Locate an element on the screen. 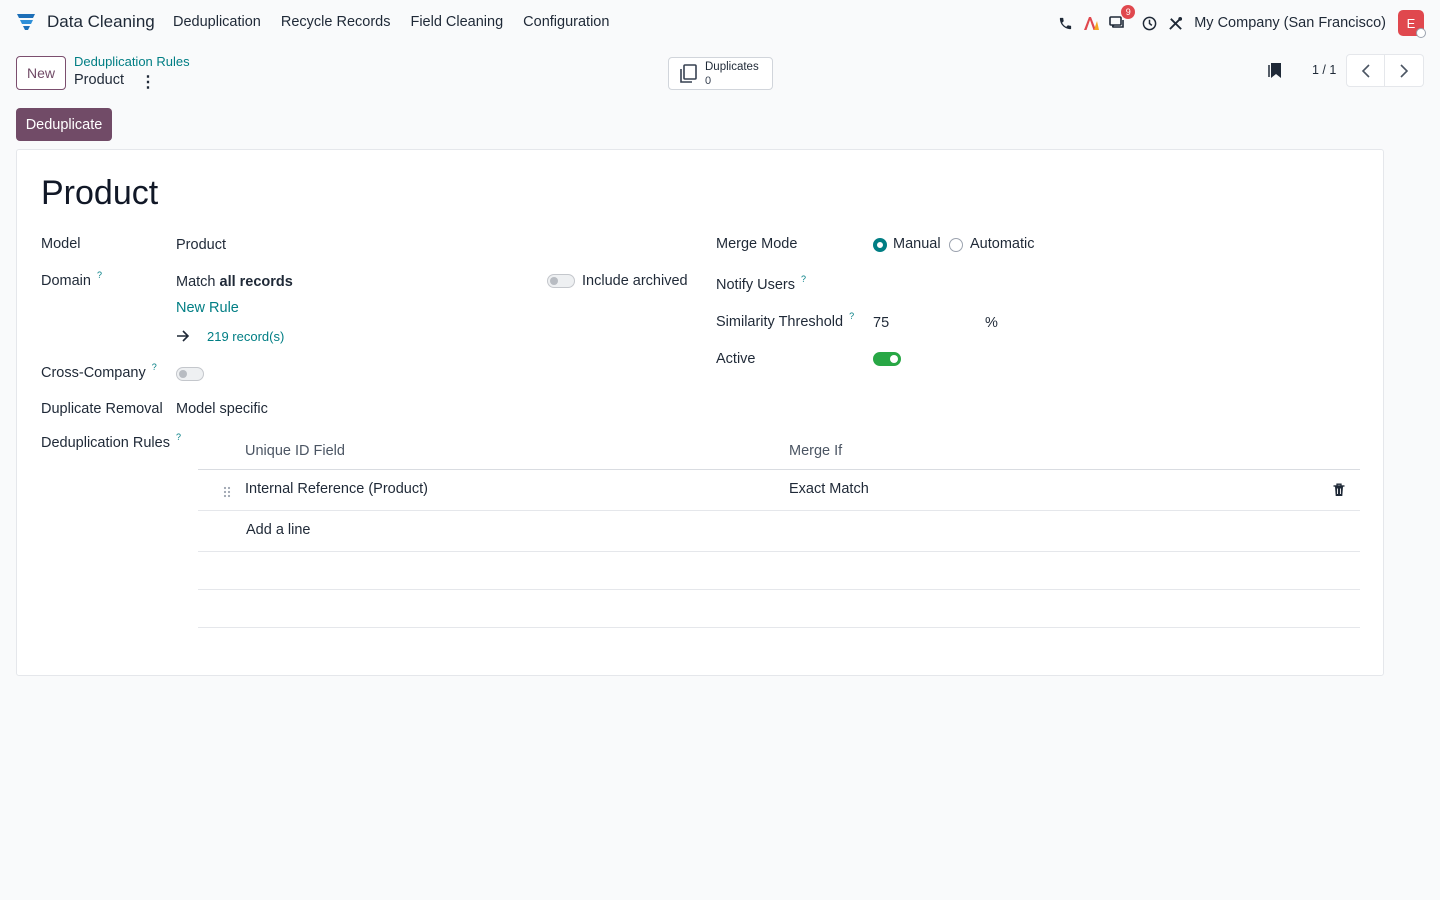  messages-icon: 9 is located at coordinates (1122, 18).